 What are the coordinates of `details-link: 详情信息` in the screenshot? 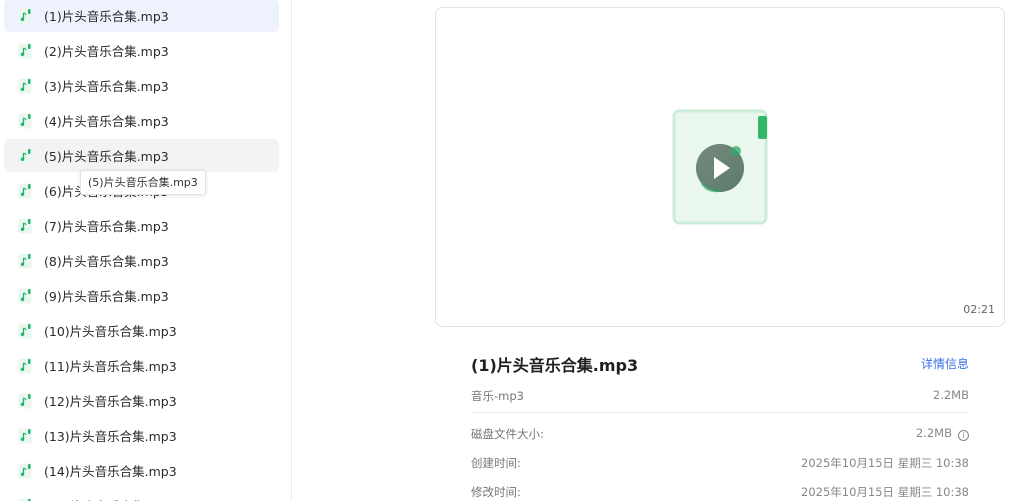 It's located at (945, 363).